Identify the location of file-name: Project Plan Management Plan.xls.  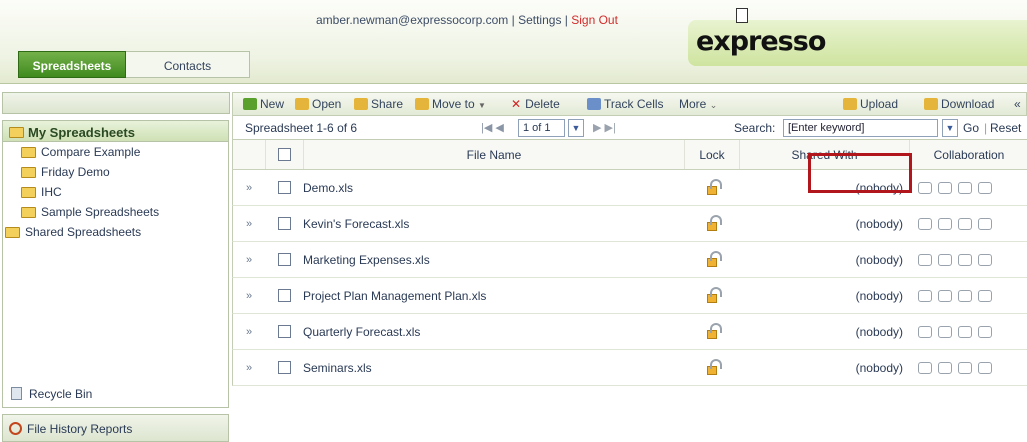
(394, 296).